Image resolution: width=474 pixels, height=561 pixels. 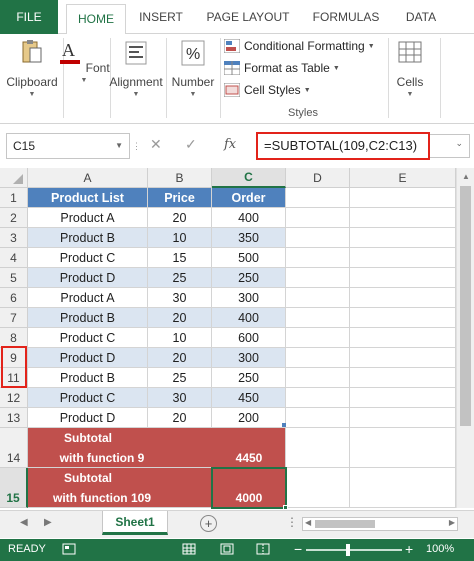 I want to click on vertical-scrollbar: ▲, so click(x=465, y=338).